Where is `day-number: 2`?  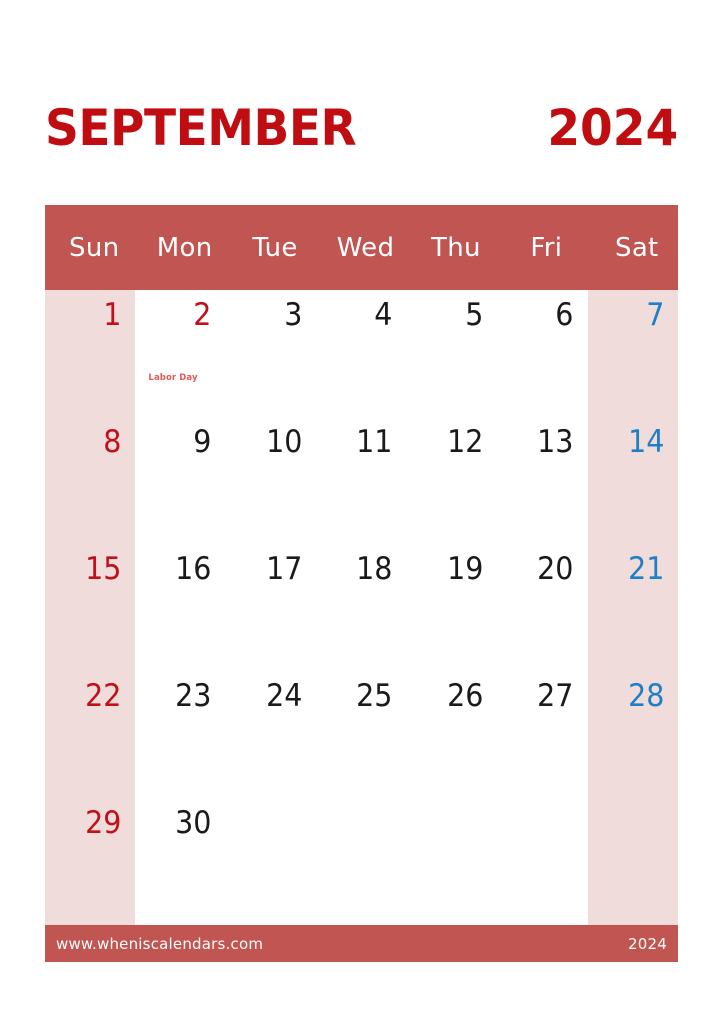 day-number: 2 is located at coordinates (202, 315).